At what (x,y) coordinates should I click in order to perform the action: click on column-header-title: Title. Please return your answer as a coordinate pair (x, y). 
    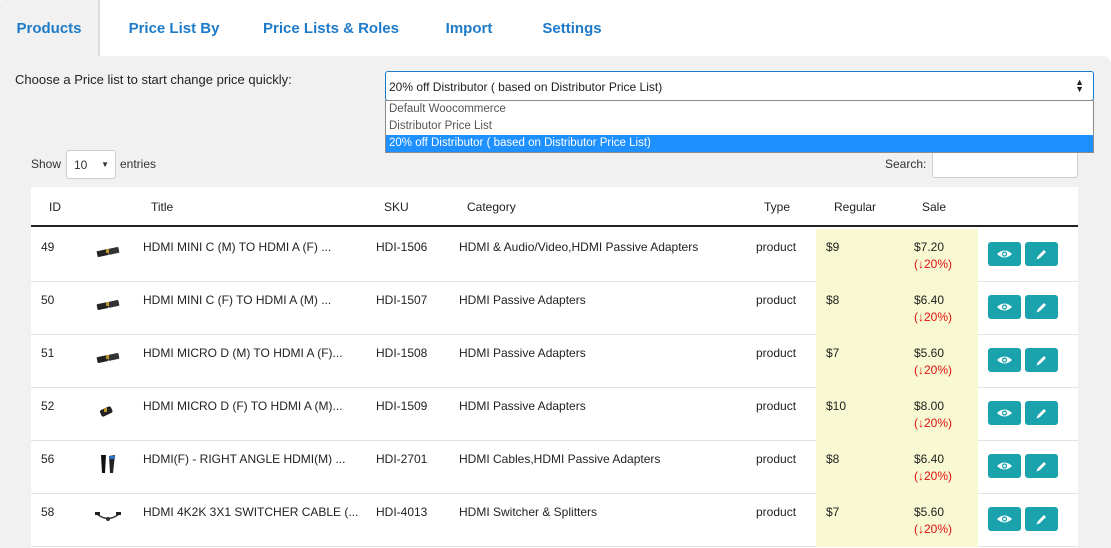
    Looking at the image, I should click on (162, 207).